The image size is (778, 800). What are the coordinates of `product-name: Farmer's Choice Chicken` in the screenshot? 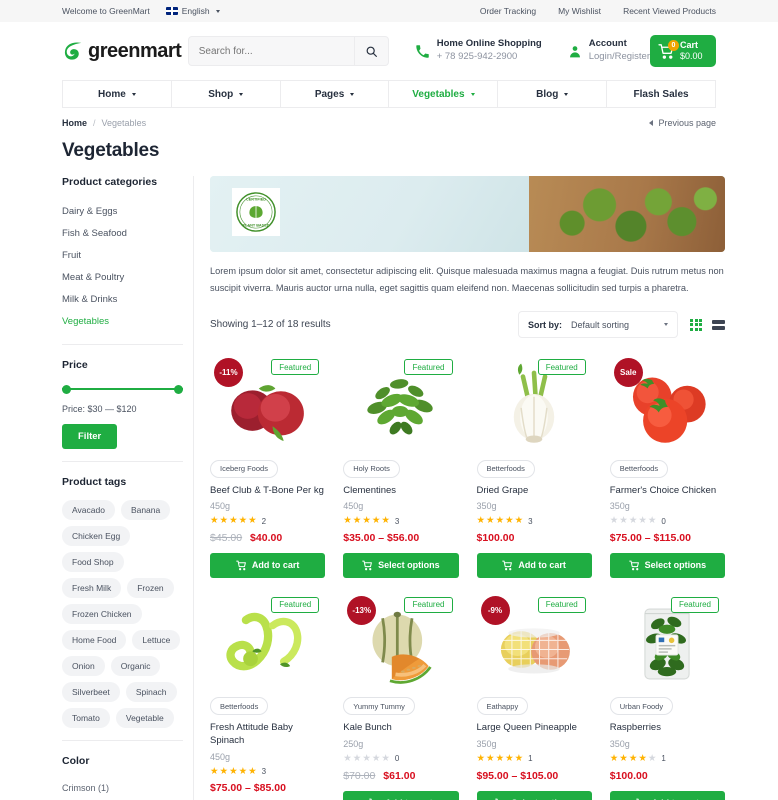 It's located at (667, 491).